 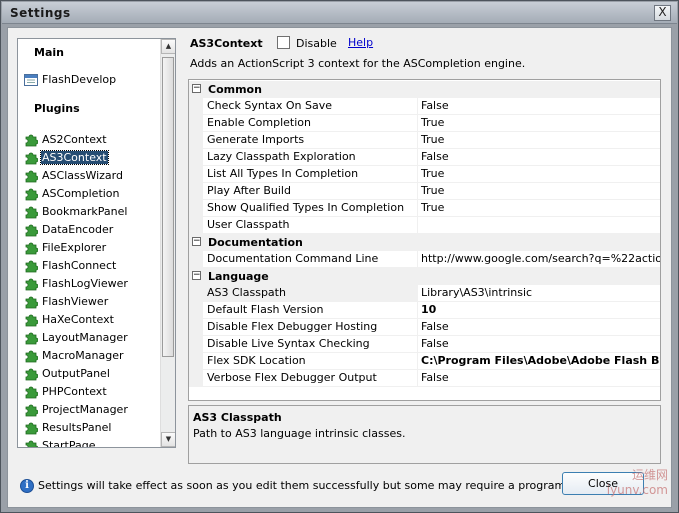 I want to click on sidebar-item-outputpanel: OutputPanel, so click(x=94, y=374).